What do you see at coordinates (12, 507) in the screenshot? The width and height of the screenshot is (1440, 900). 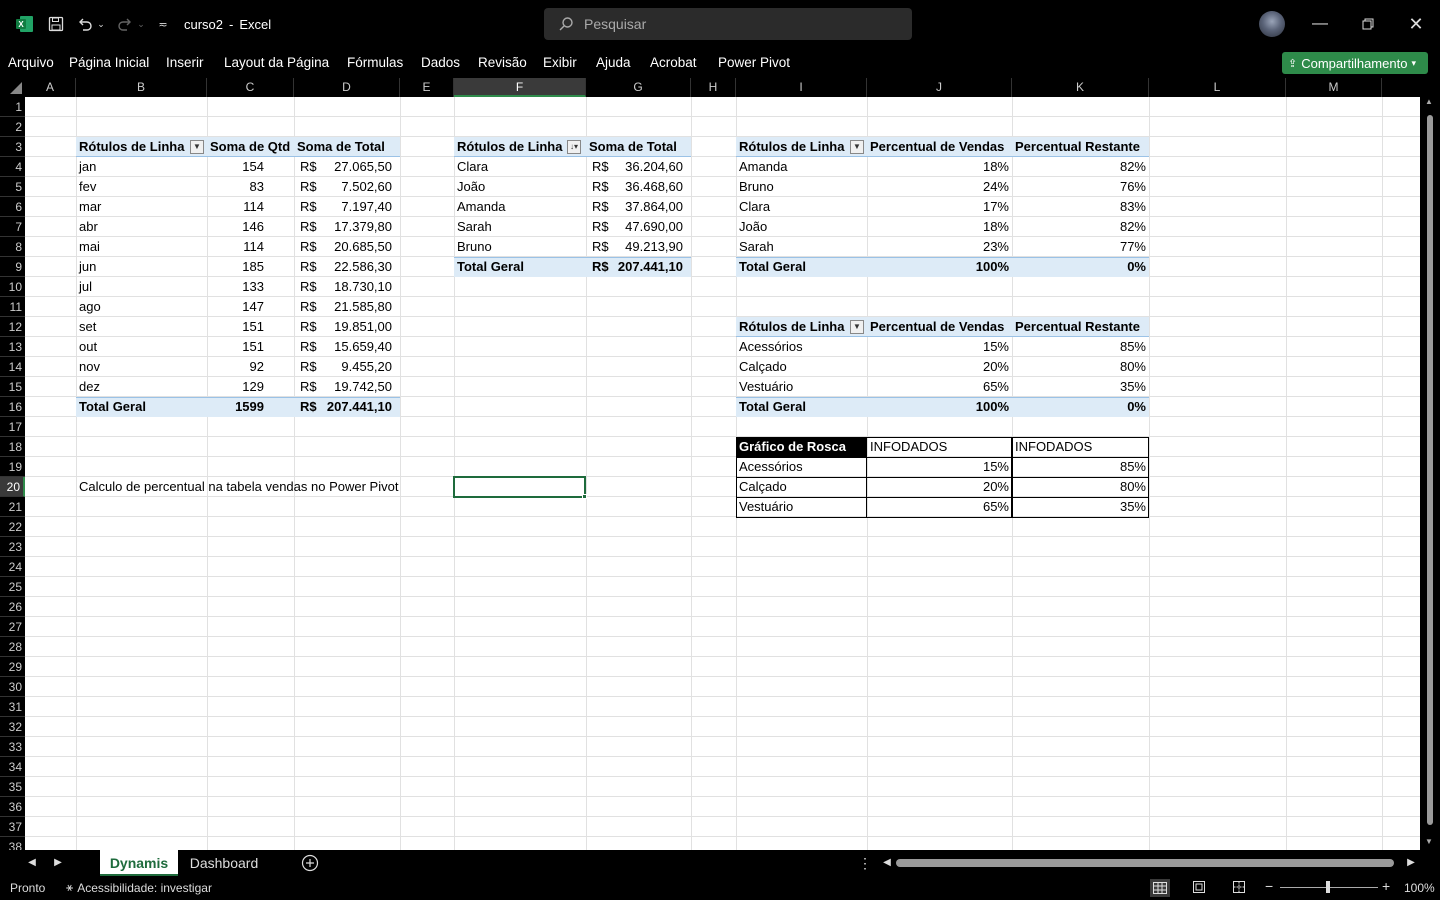 I see `row-header: 21` at bounding box center [12, 507].